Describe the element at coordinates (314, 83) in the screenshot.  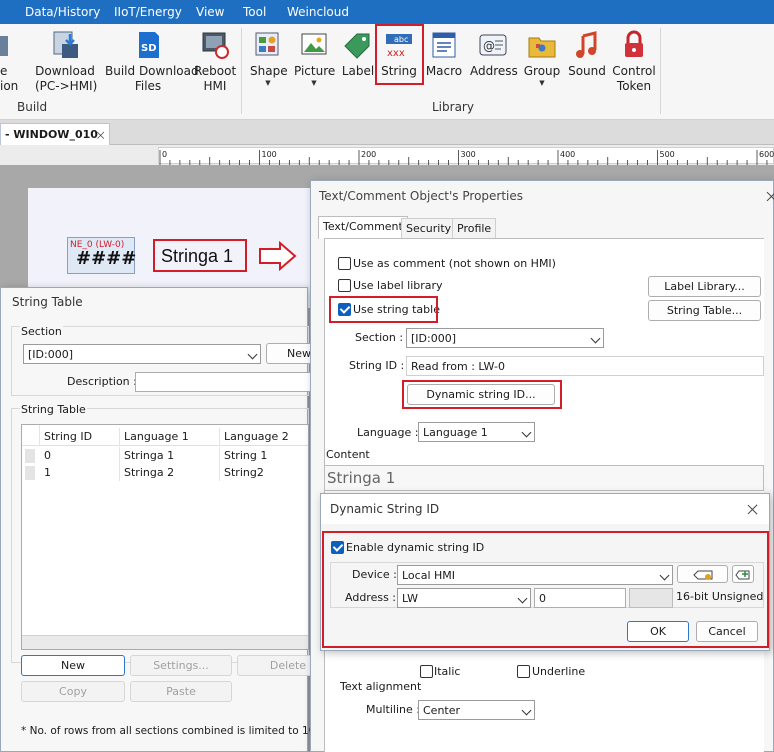
I see `picture-dropdown-icon: ▼` at that location.